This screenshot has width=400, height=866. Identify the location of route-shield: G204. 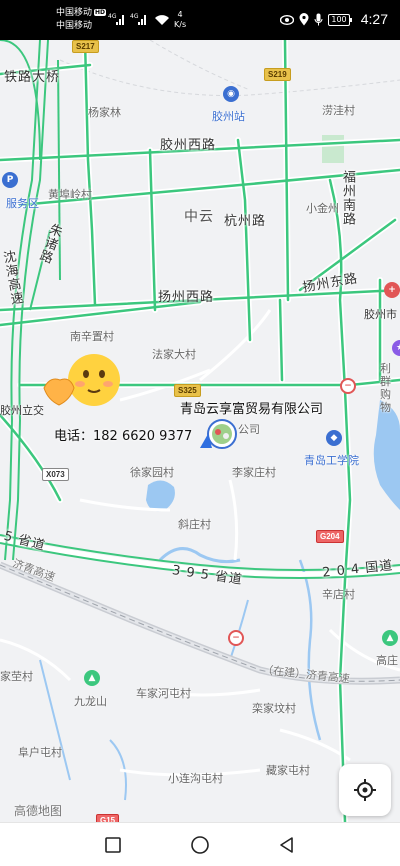
(330, 536).